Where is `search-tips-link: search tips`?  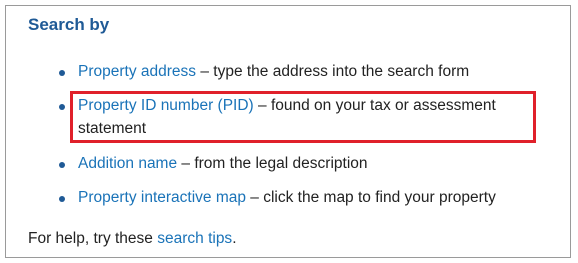 search-tips-link: search tips is located at coordinates (194, 238).